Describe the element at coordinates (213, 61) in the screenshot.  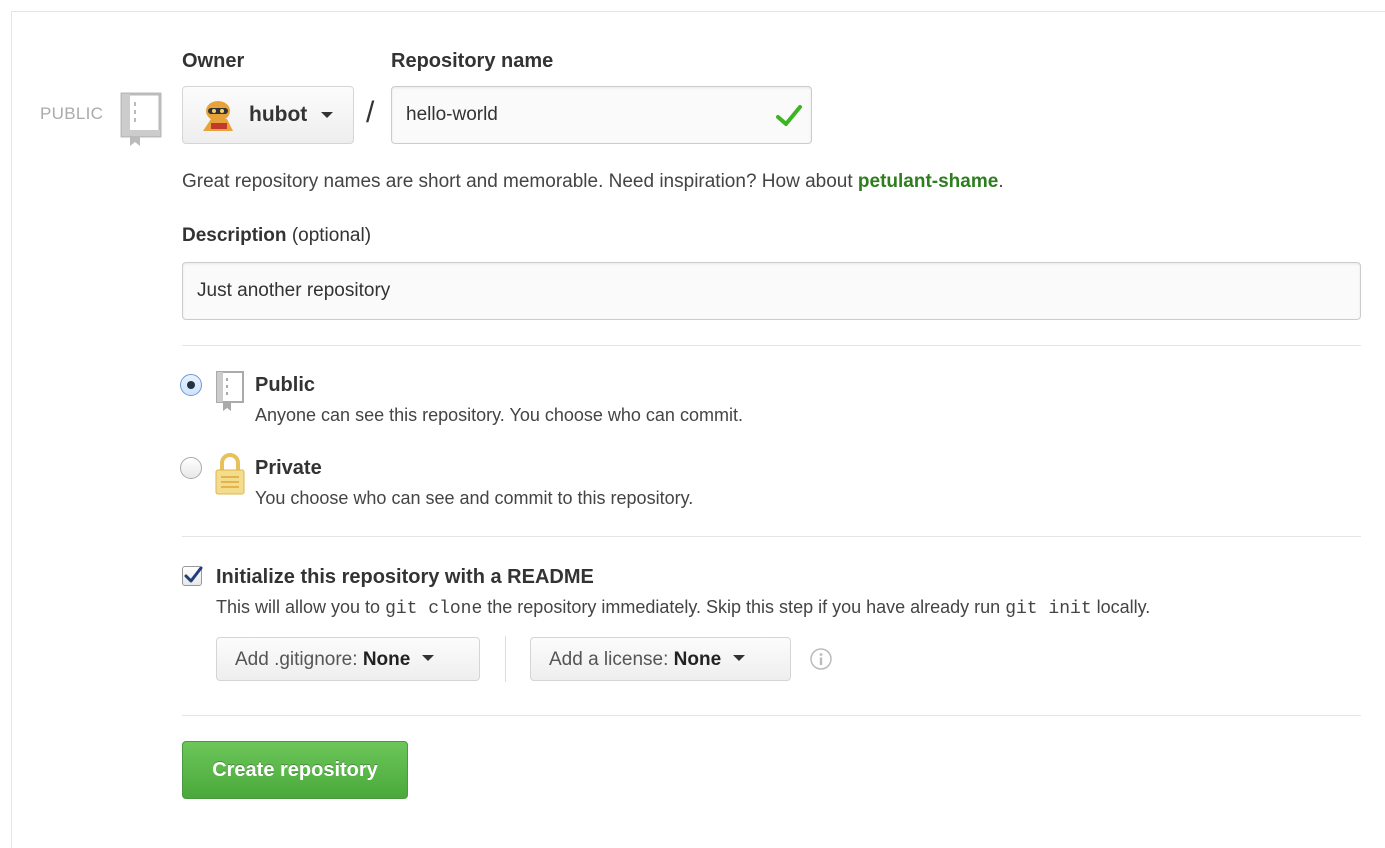
I see `owner-label: Owner` at that location.